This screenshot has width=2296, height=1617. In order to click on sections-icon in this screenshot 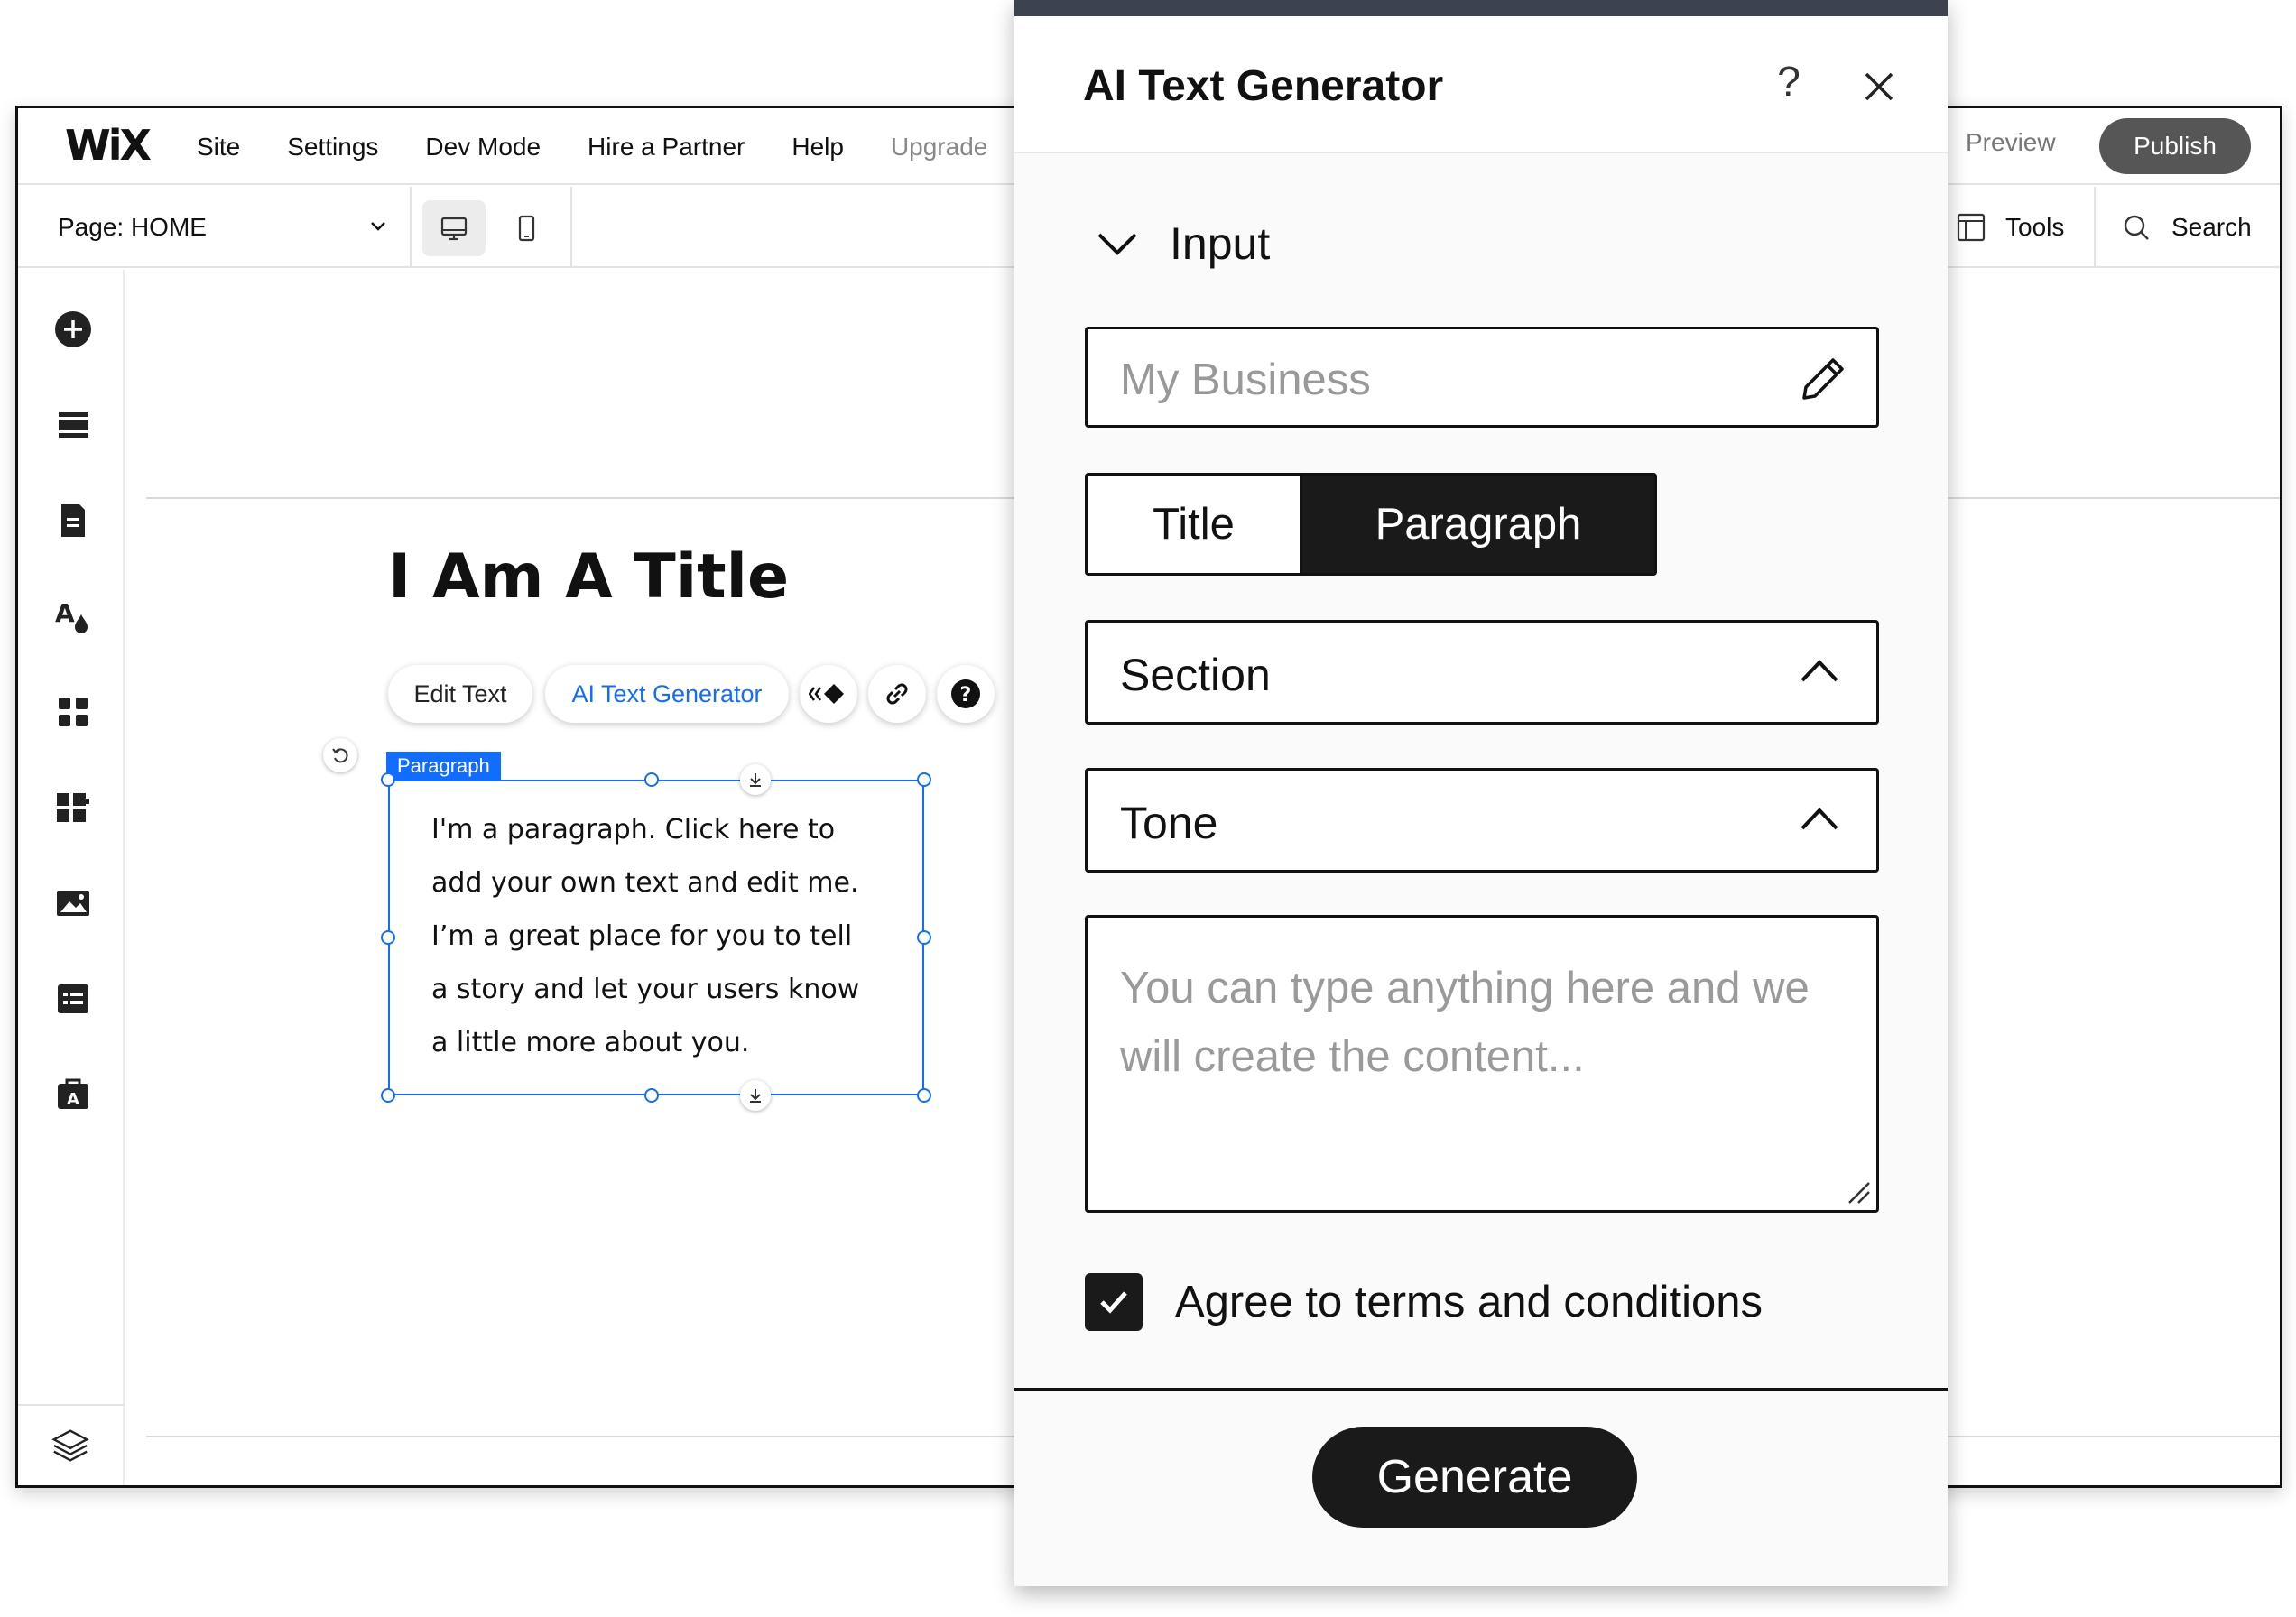, I will do `click(73, 425)`.